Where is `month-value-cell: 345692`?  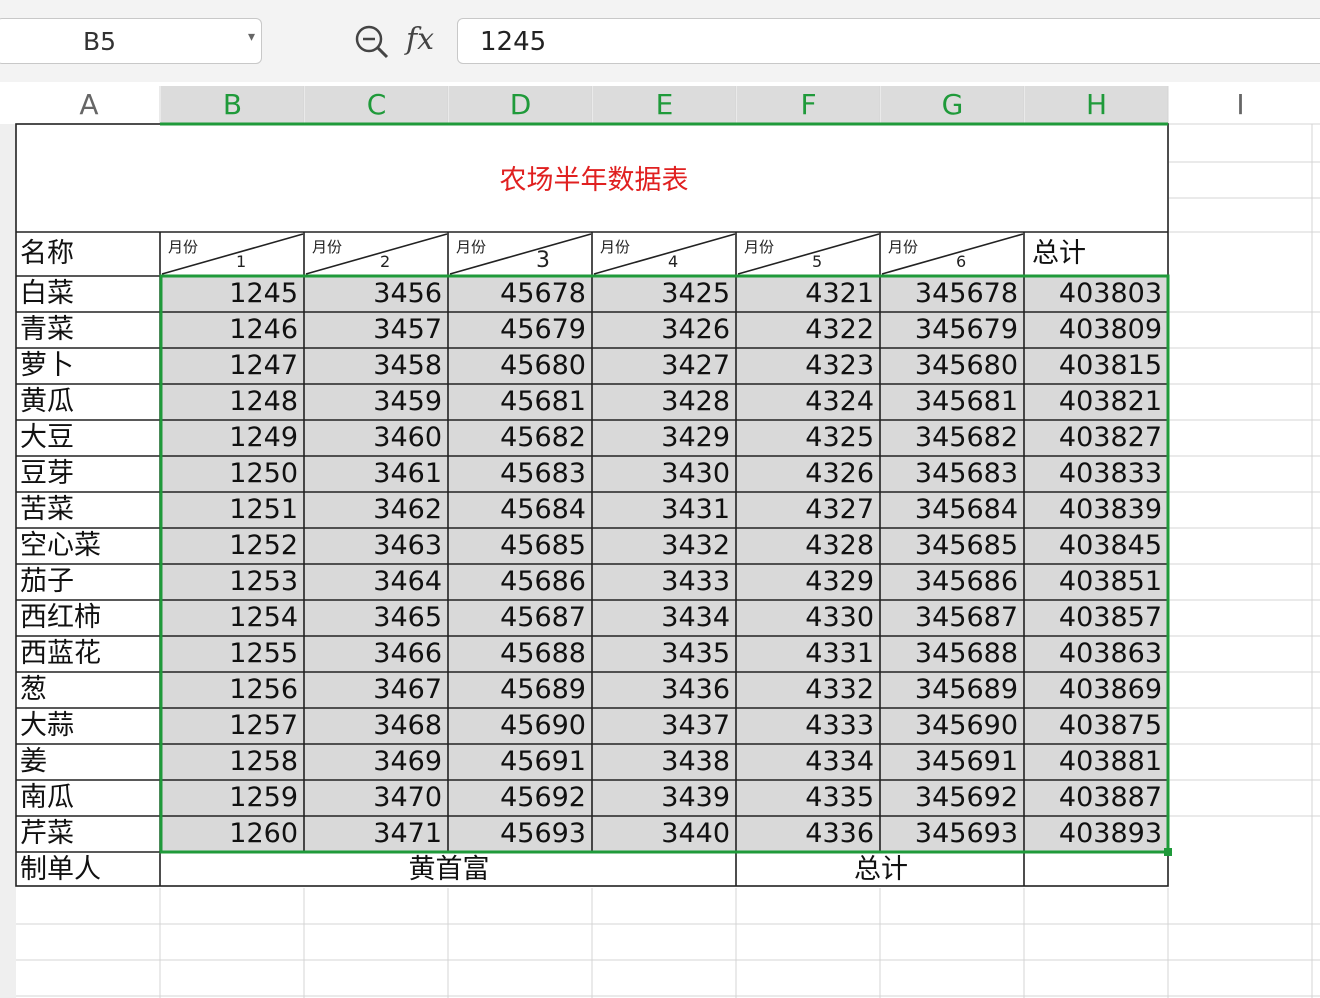 month-value-cell: 345692 is located at coordinates (953, 798).